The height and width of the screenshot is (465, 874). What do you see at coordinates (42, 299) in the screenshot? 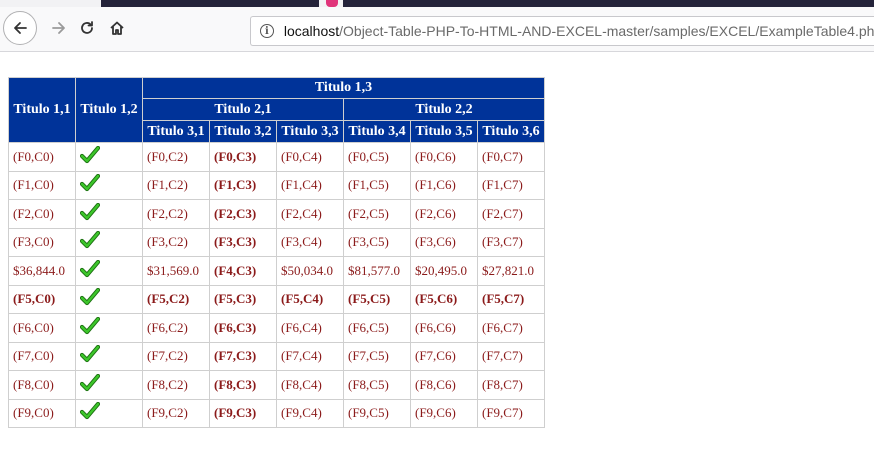
I see `table-cell-c0: (F5,C0)` at bounding box center [42, 299].